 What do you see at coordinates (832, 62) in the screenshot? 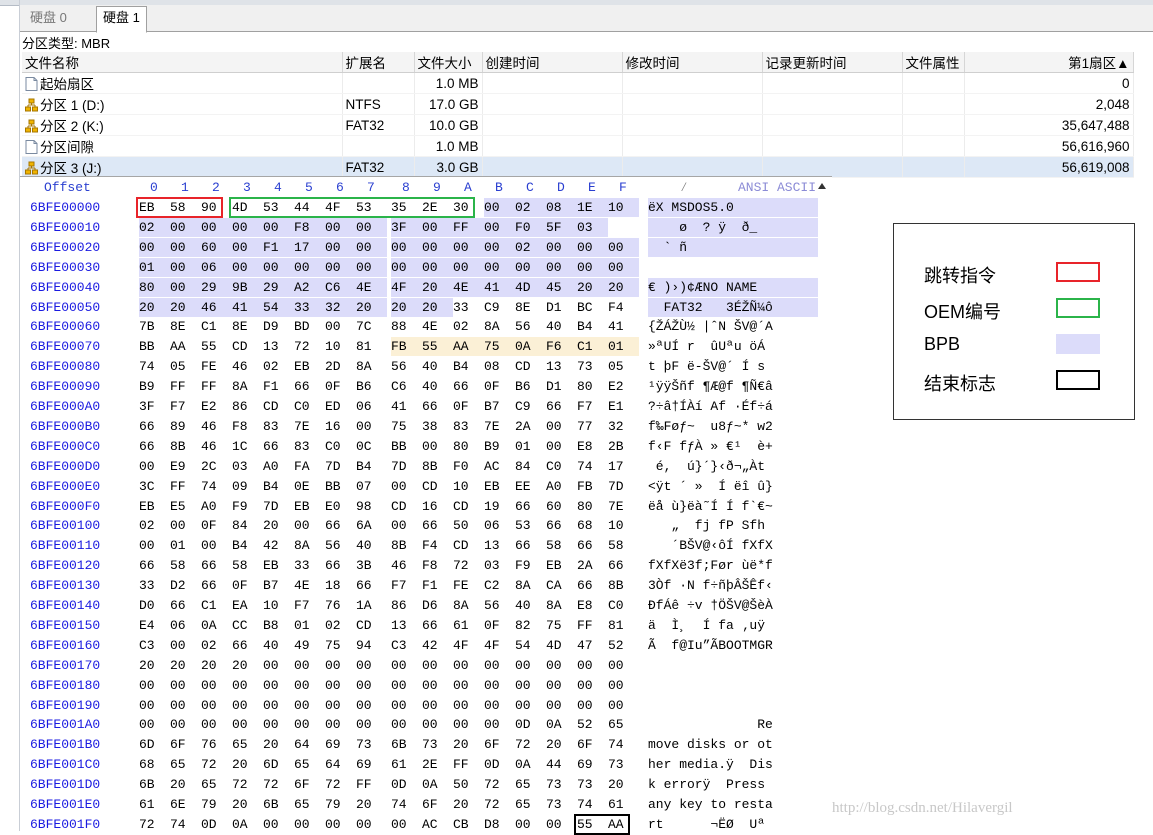
I see `column-header-record-updated: 记录更新时间` at bounding box center [832, 62].